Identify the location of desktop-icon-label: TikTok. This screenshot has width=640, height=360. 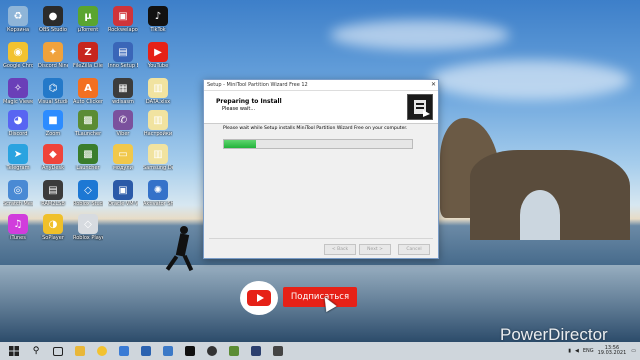
(158, 30).